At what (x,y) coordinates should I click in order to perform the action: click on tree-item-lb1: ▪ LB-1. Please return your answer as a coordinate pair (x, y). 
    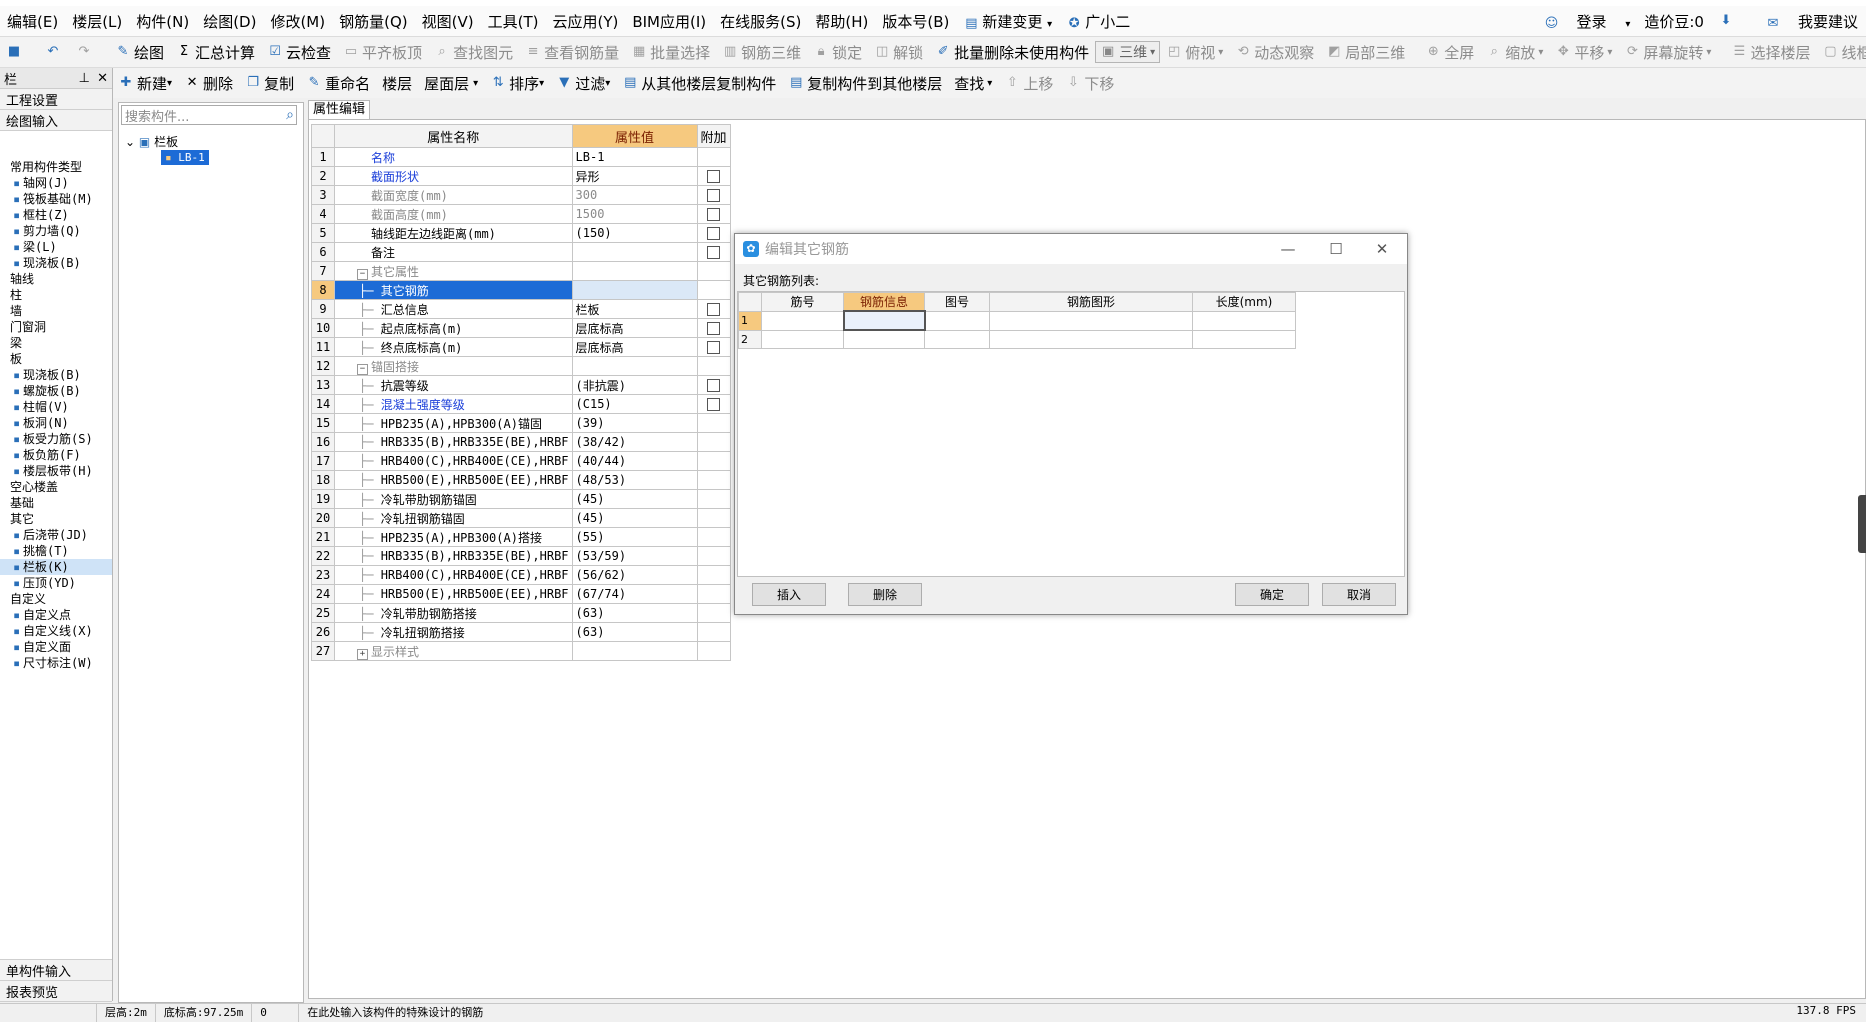
    Looking at the image, I should click on (185, 157).